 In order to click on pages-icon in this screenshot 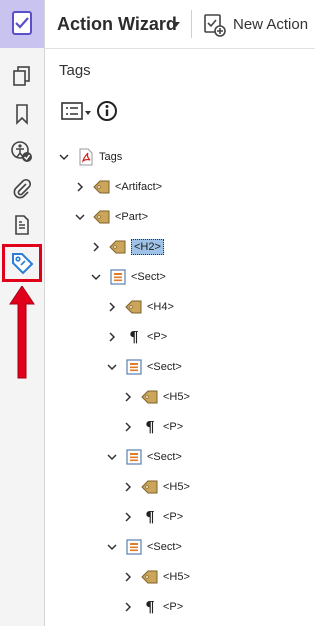, I will do `click(21, 76)`.